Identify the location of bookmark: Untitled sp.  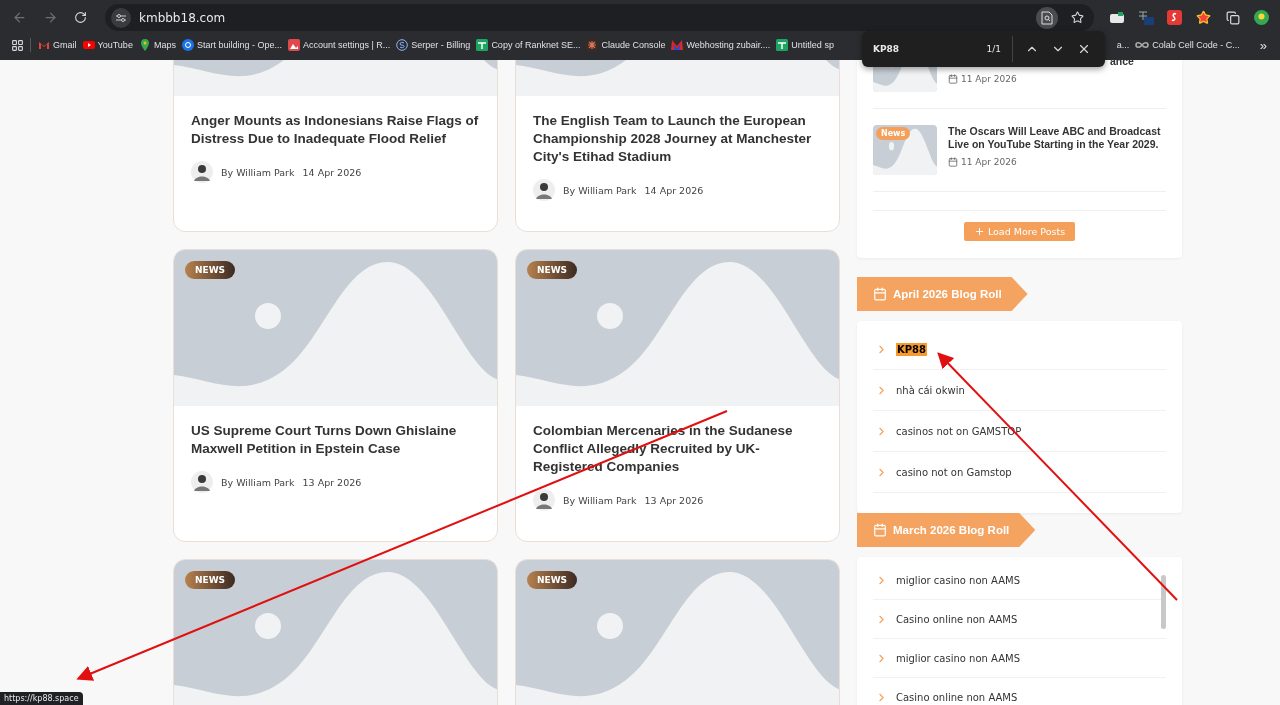
(805, 45).